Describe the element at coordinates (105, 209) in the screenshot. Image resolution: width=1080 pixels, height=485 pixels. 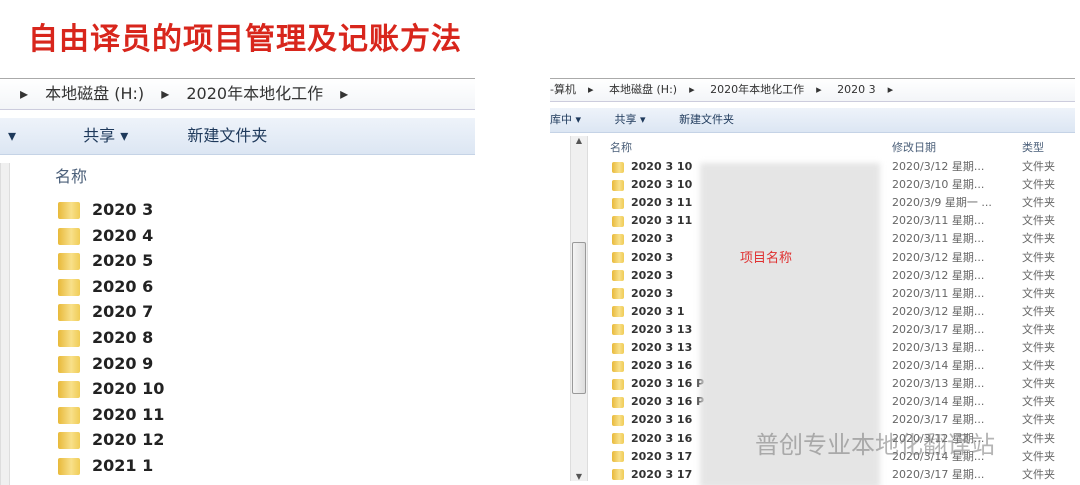
I see `folder-row: 2020 3` at that location.